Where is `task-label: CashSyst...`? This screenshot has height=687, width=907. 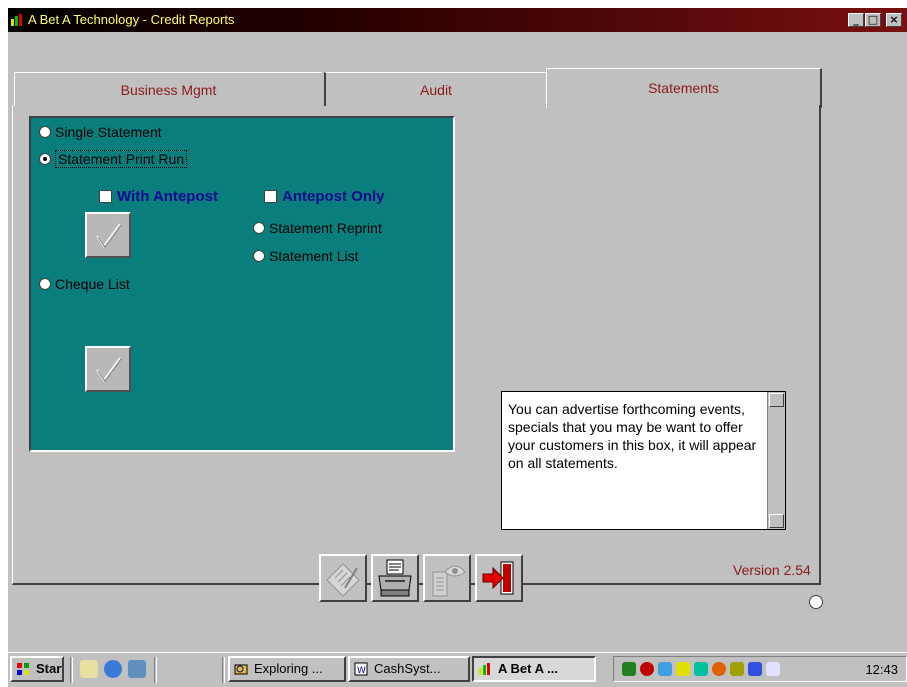
task-label: CashSyst... is located at coordinates (407, 668).